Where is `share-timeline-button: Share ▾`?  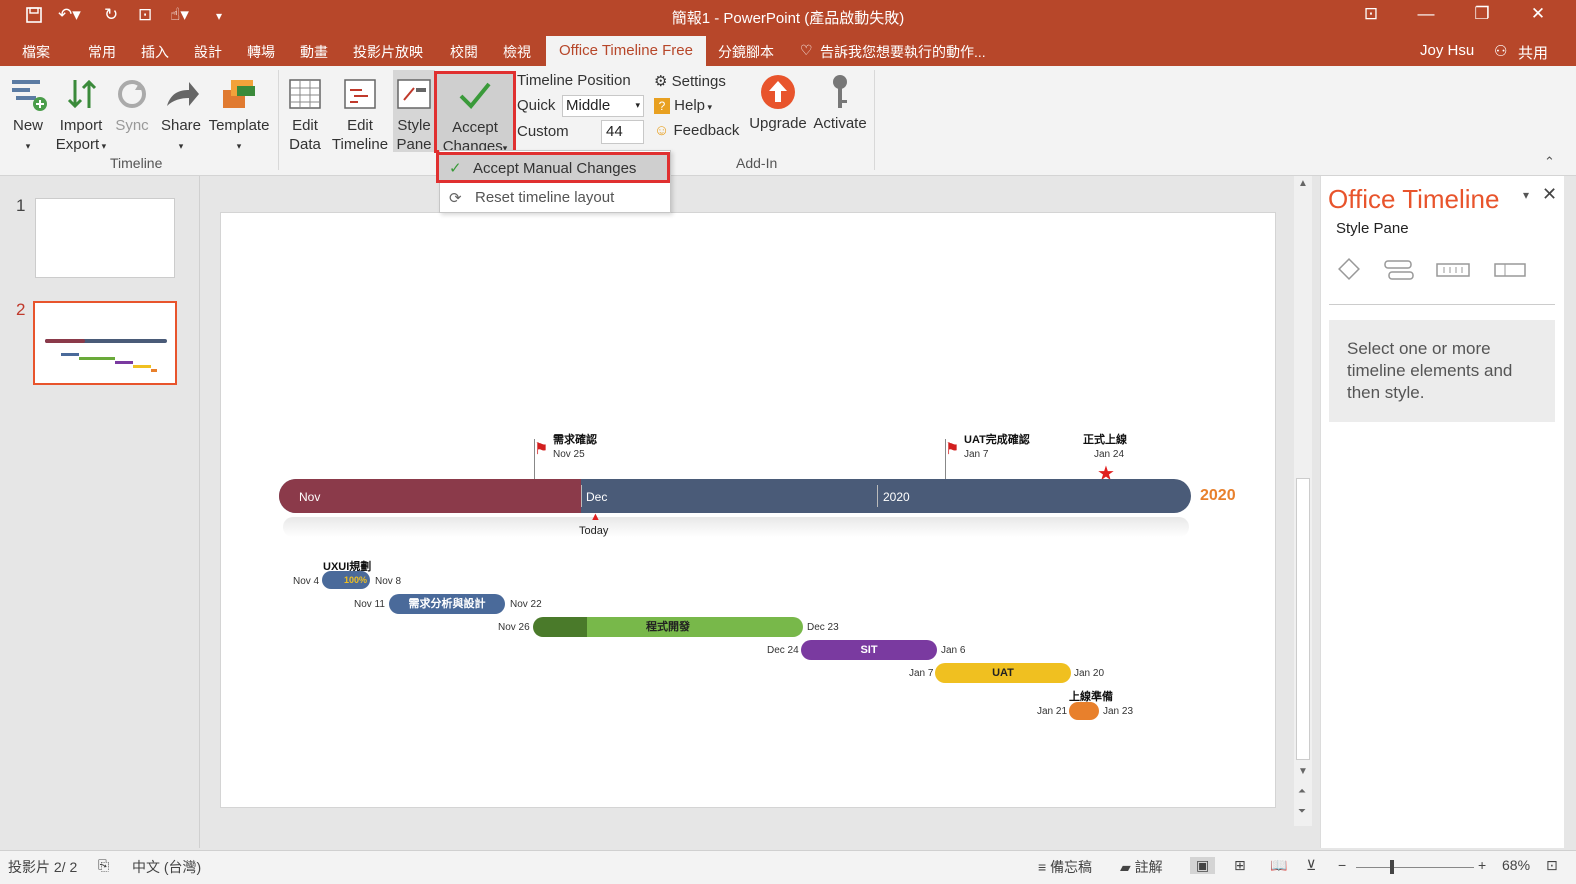
share-timeline-button: Share ▾ is located at coordinates (181, 115).